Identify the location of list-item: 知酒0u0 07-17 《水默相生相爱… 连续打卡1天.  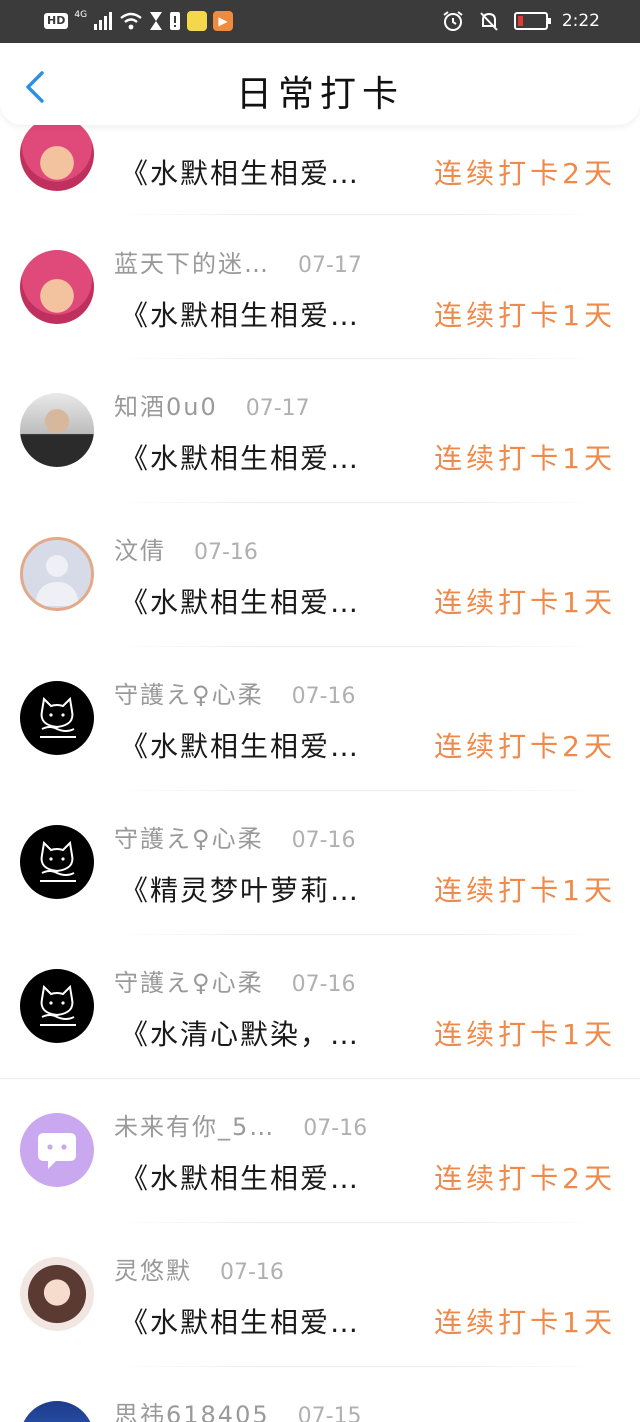
(320, 431).